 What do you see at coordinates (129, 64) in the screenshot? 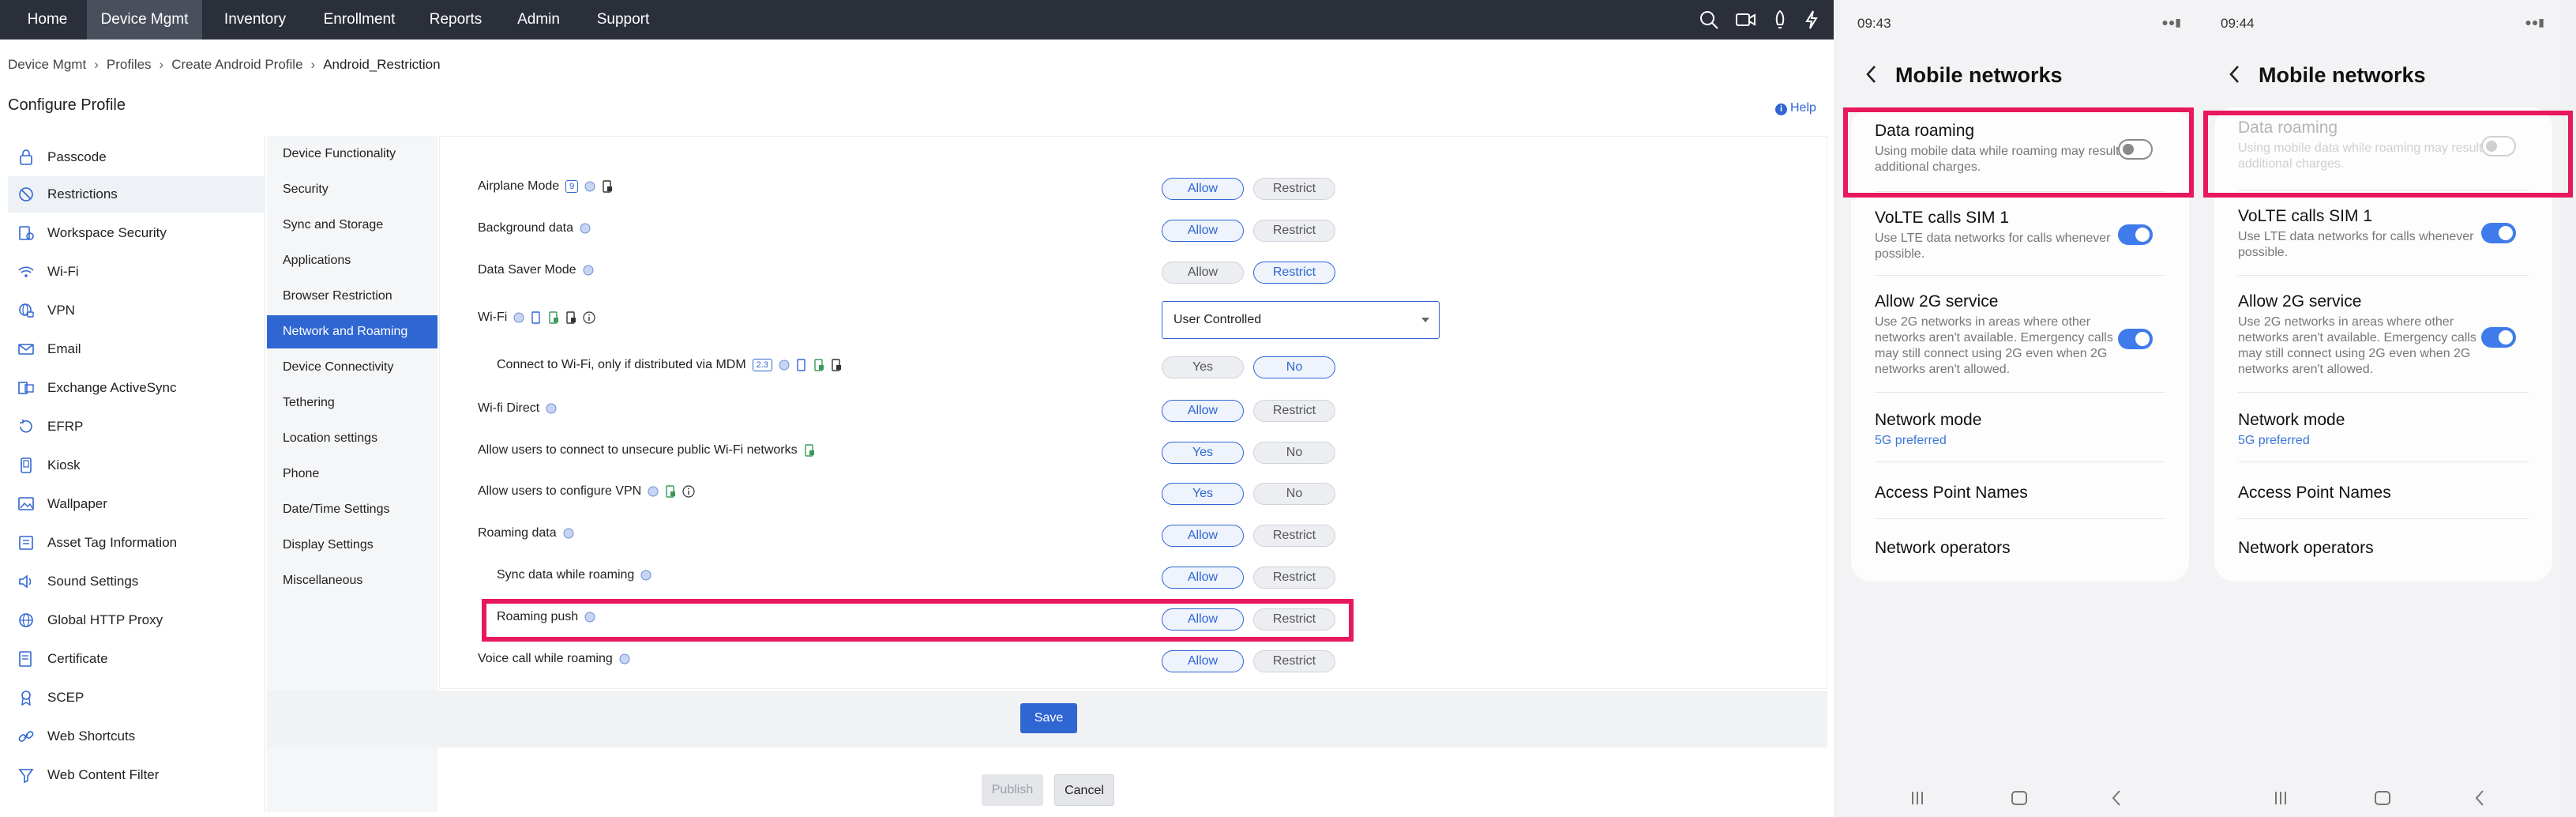
I see `breadcrumb-profiles: Profiles` at bounding box center [129, 64].